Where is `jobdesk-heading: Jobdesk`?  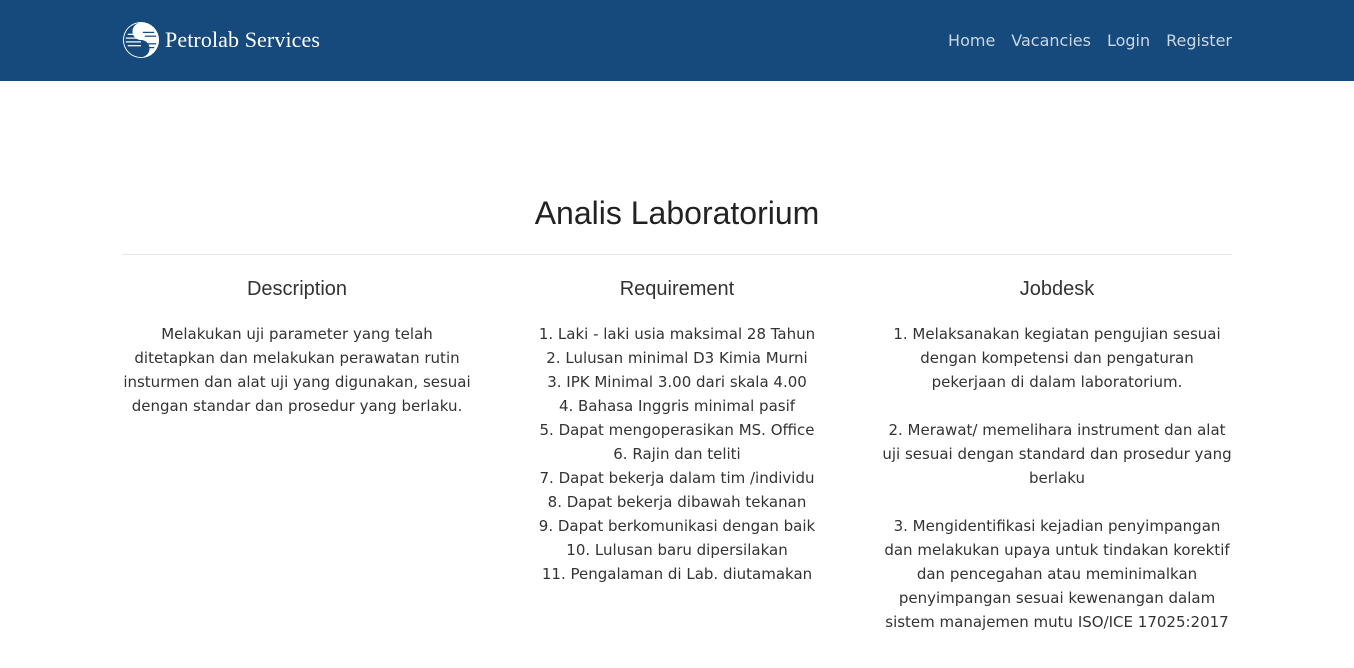
jobdesk-heading: Jobdesk is located at coordinates (1057, 289).